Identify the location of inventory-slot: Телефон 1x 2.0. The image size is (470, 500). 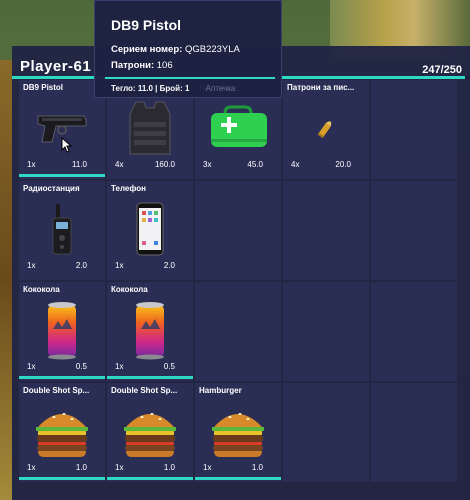
(150, 230).